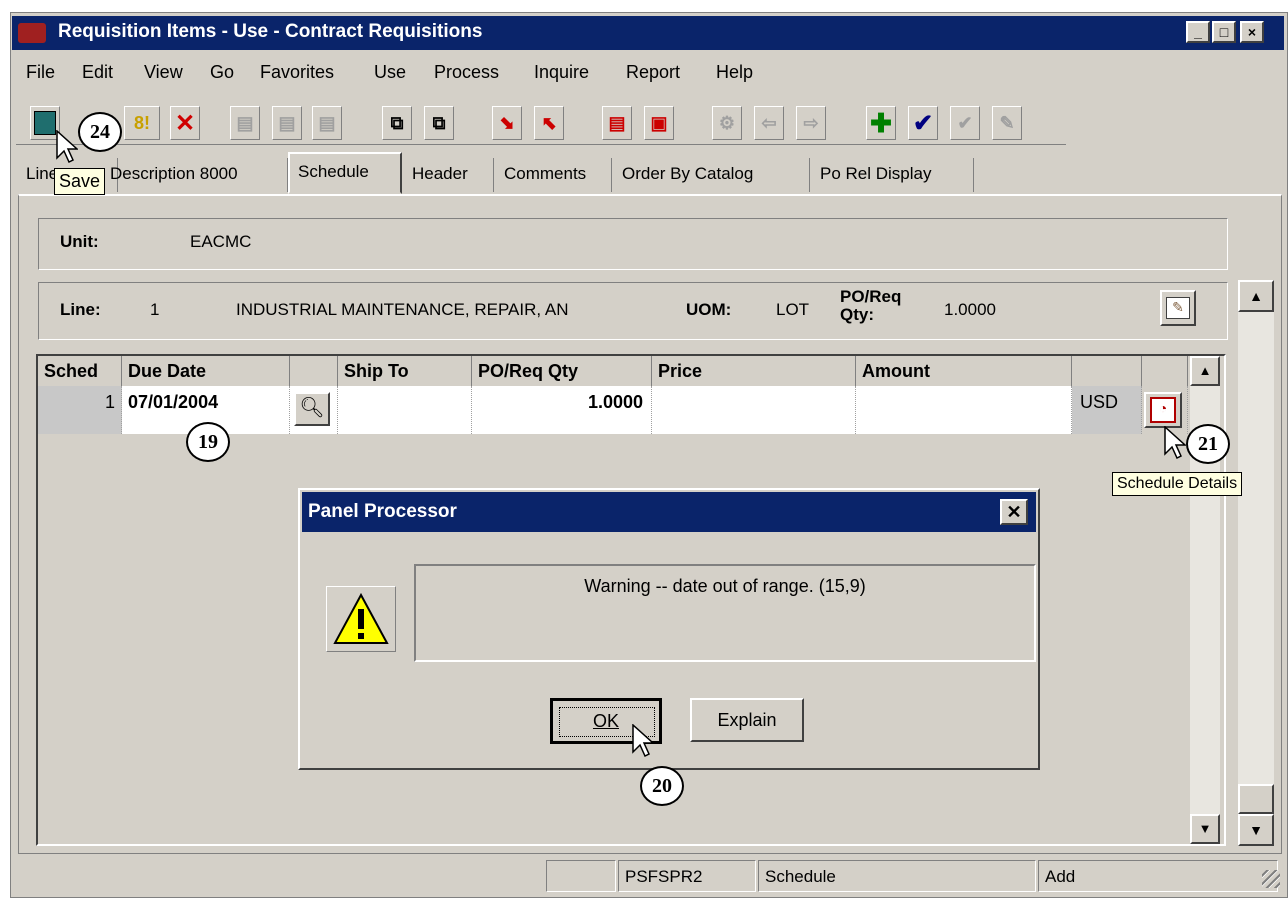  I want to click on grid-scroll-down-button: ▼, so click(1205, 829).